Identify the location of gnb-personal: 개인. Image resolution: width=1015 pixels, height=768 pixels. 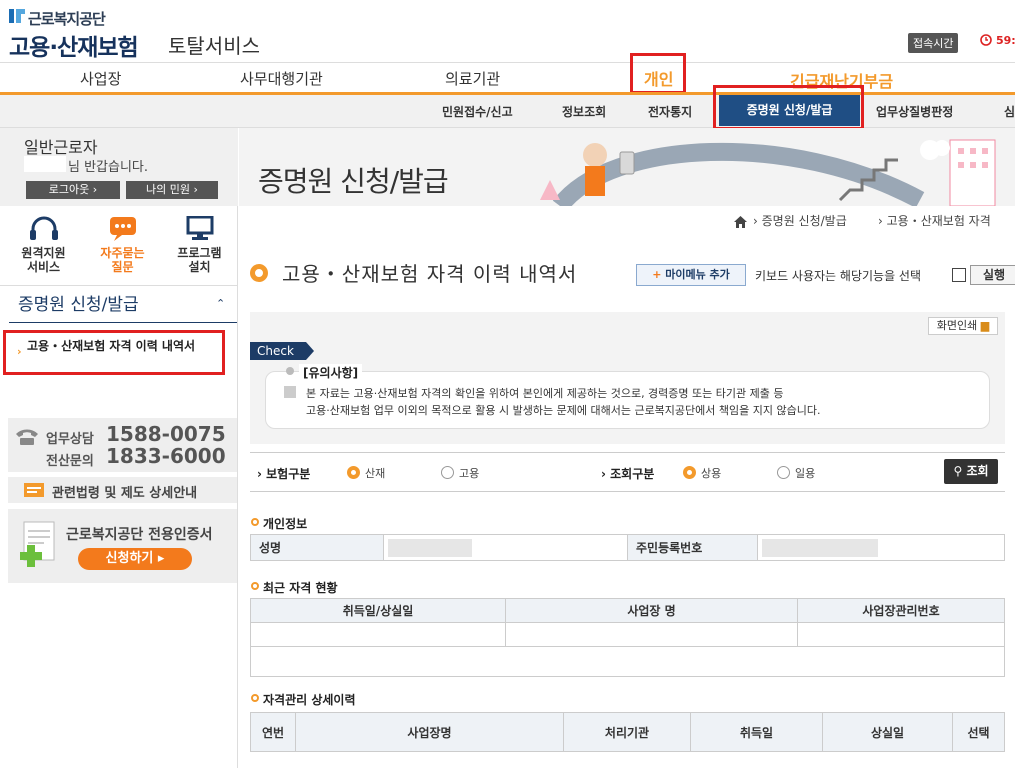
(658, 78).